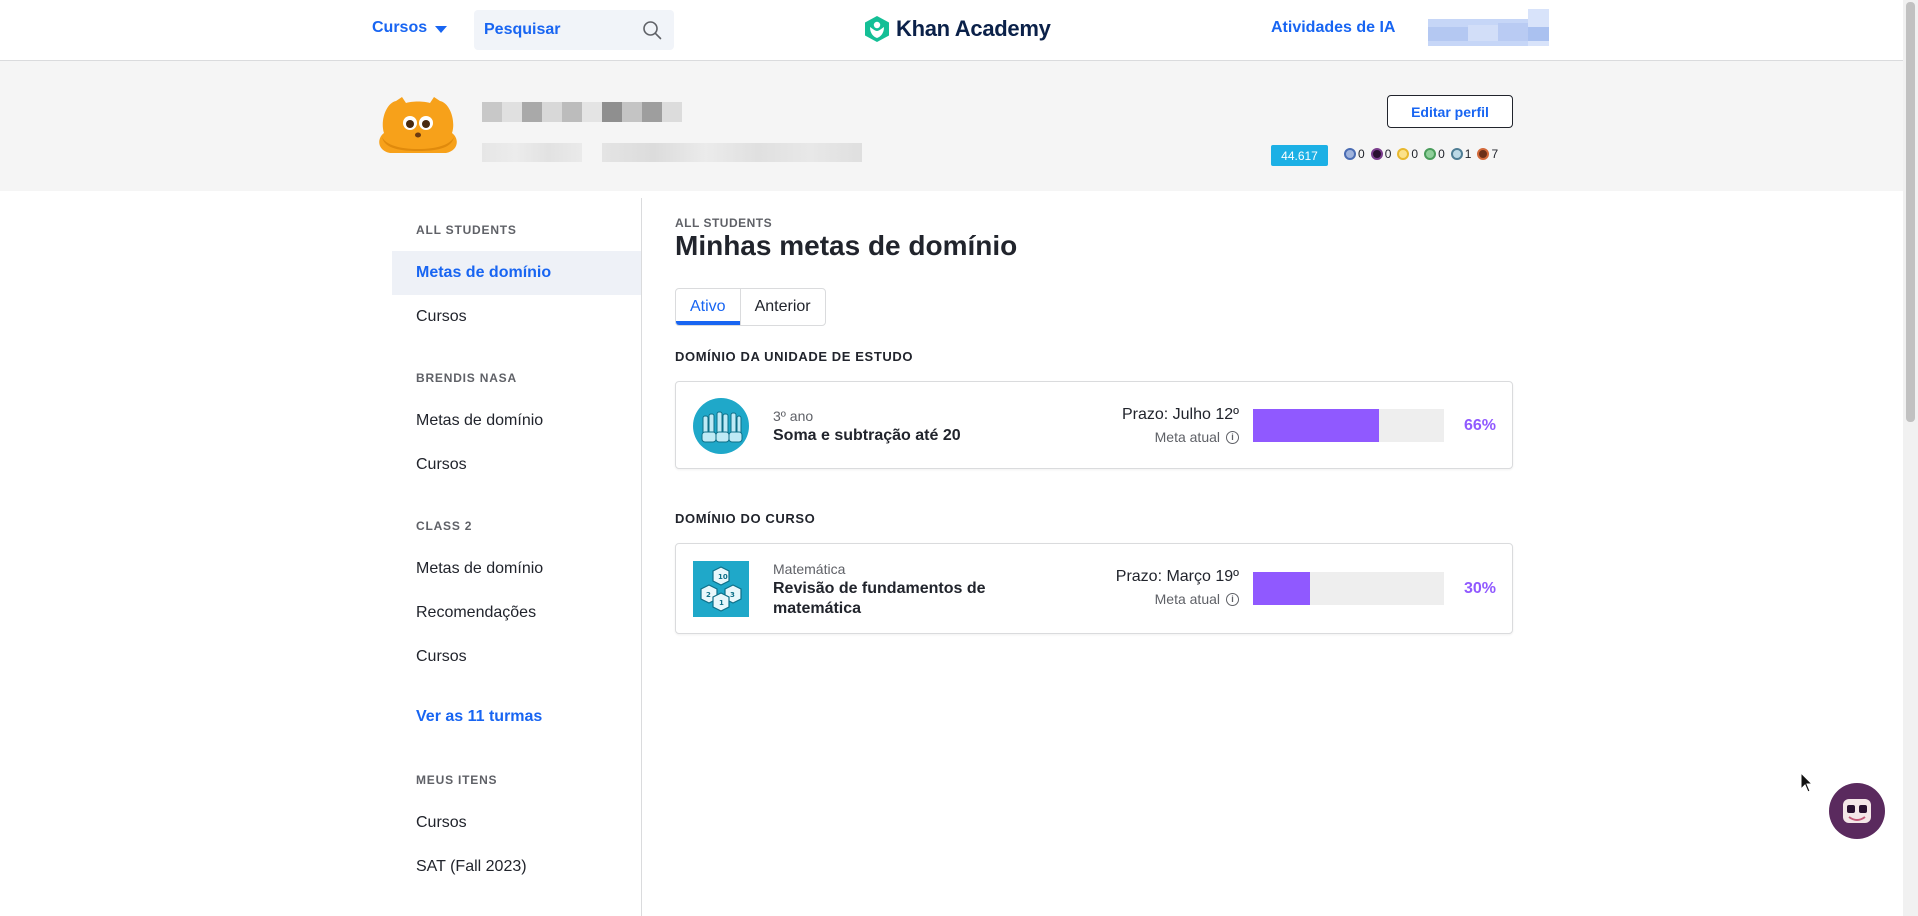  Describe the element at coordinates (745, 518) in the screenshot. I see `course-mastery-heading: DOMÍNIO DO CURSO` at that location.